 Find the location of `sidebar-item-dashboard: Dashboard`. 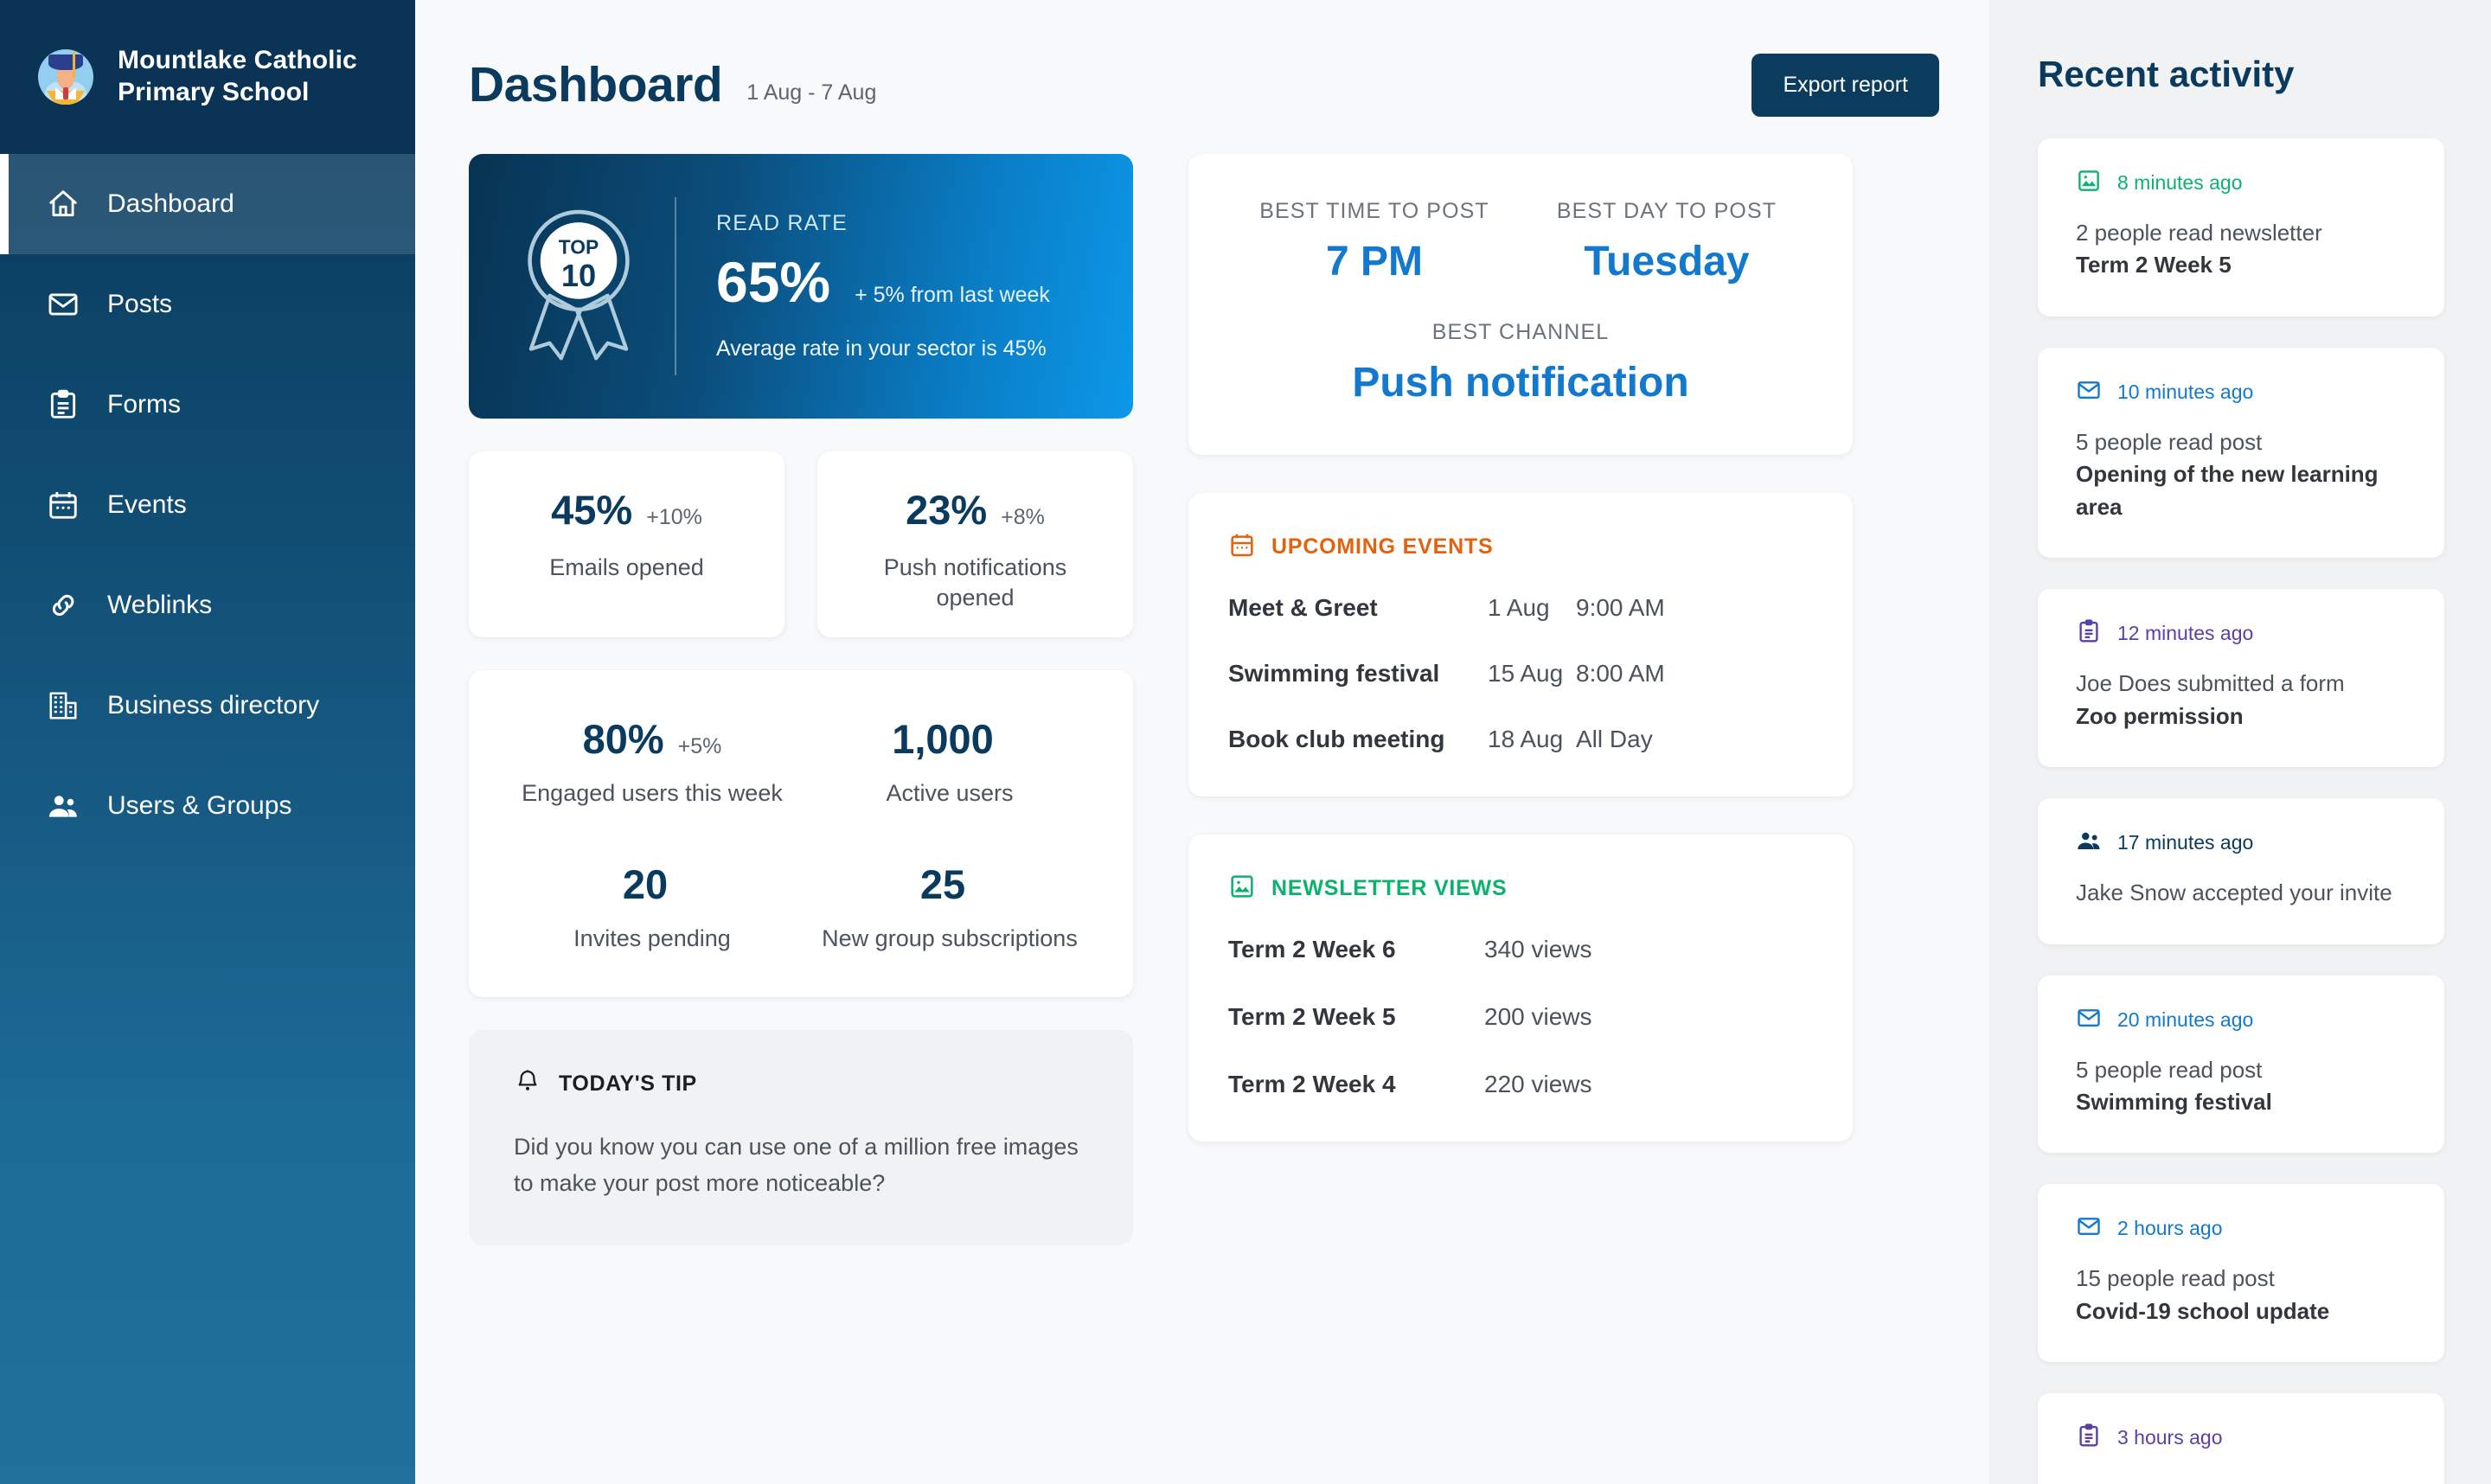

sidebar-item-dashboard: Dashboard is located at coordinates (207, 204).